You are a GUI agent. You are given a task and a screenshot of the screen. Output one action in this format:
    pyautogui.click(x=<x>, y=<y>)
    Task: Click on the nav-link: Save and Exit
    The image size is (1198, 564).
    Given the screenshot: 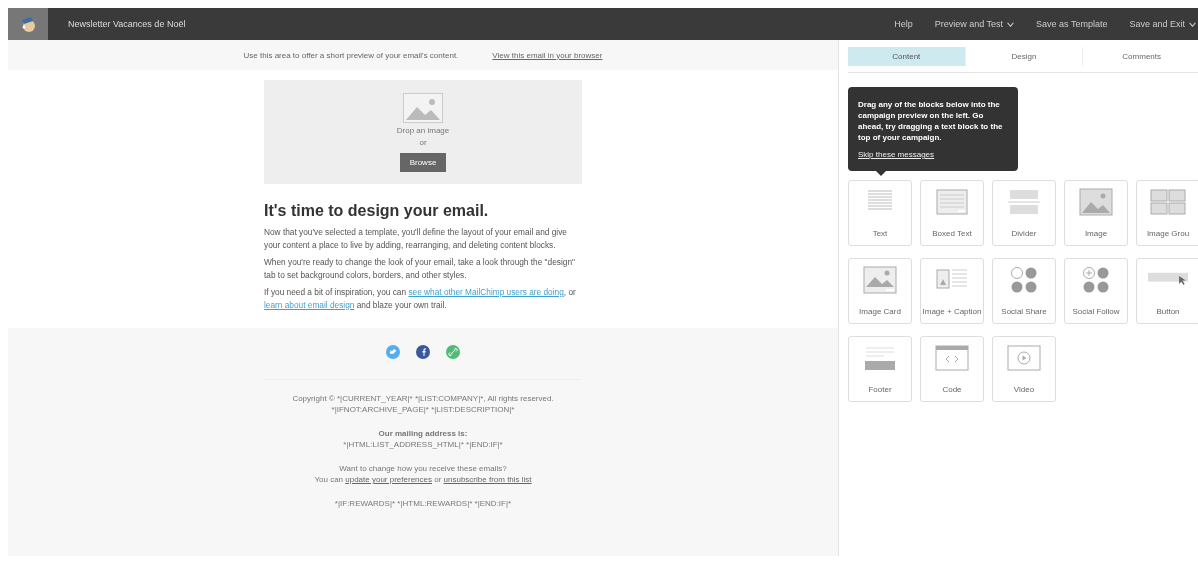 What is the action you would take?
    pyautogui.click(x=1162, y=24)
    